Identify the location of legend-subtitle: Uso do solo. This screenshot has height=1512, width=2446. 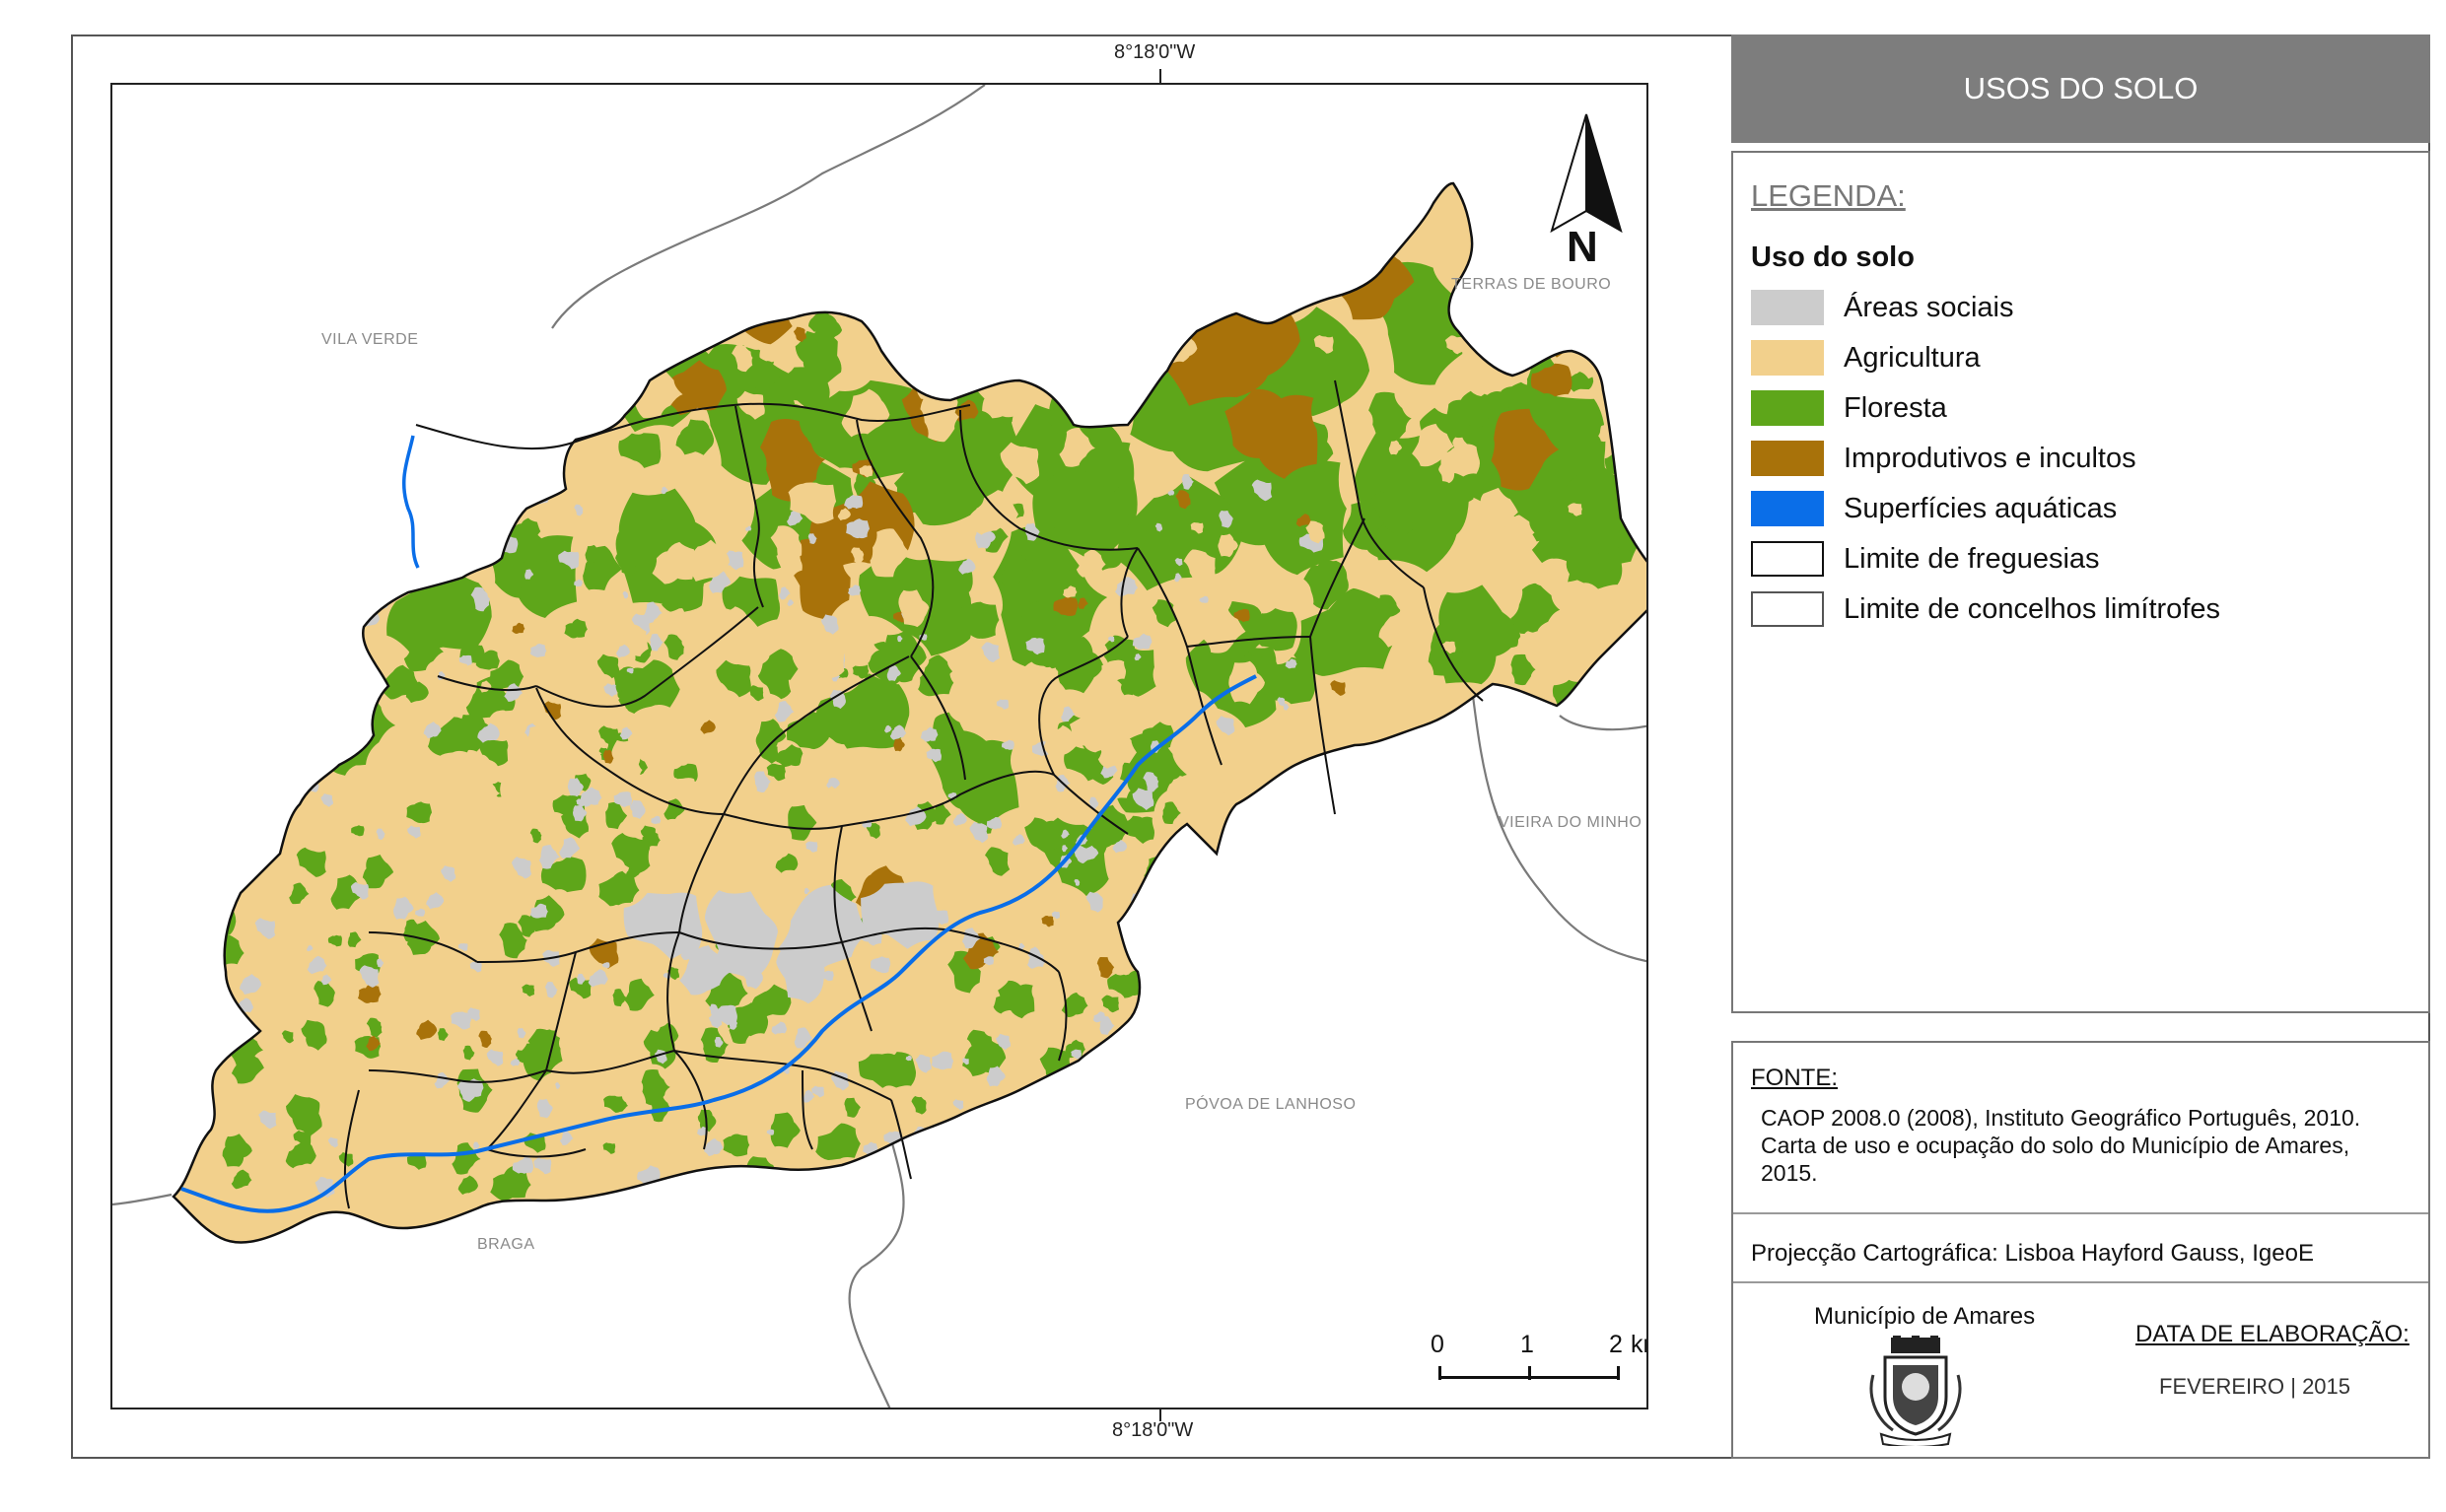
(1833, 257).